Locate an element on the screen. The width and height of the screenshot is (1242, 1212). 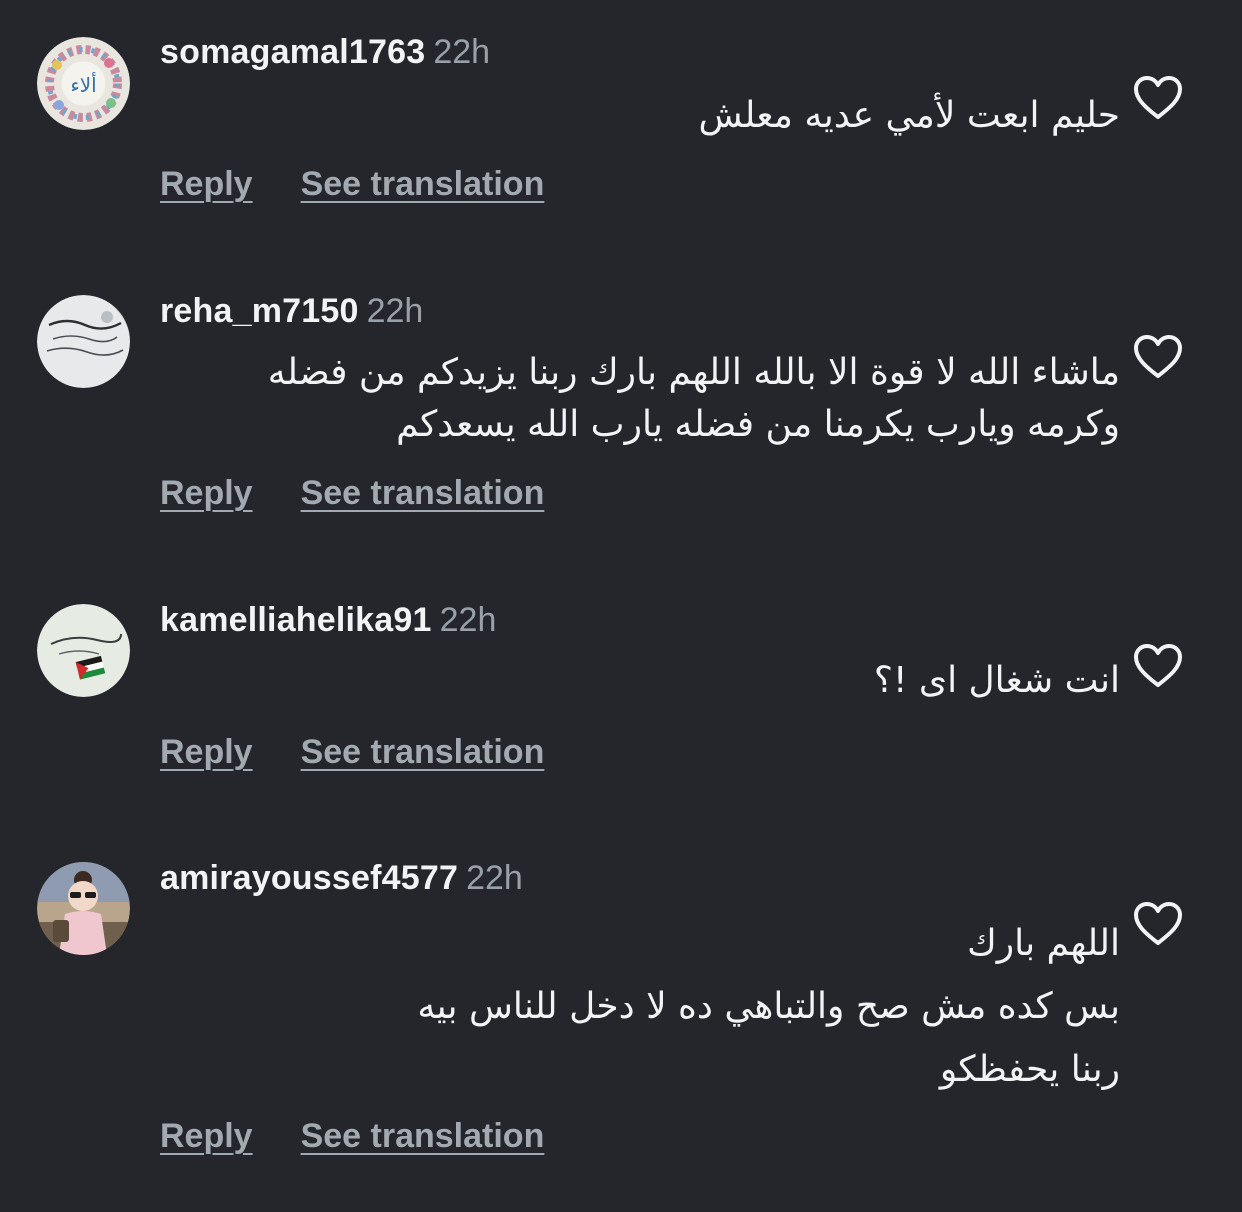
comment-username: somagamal1763 is located at coordinates (292, 52).